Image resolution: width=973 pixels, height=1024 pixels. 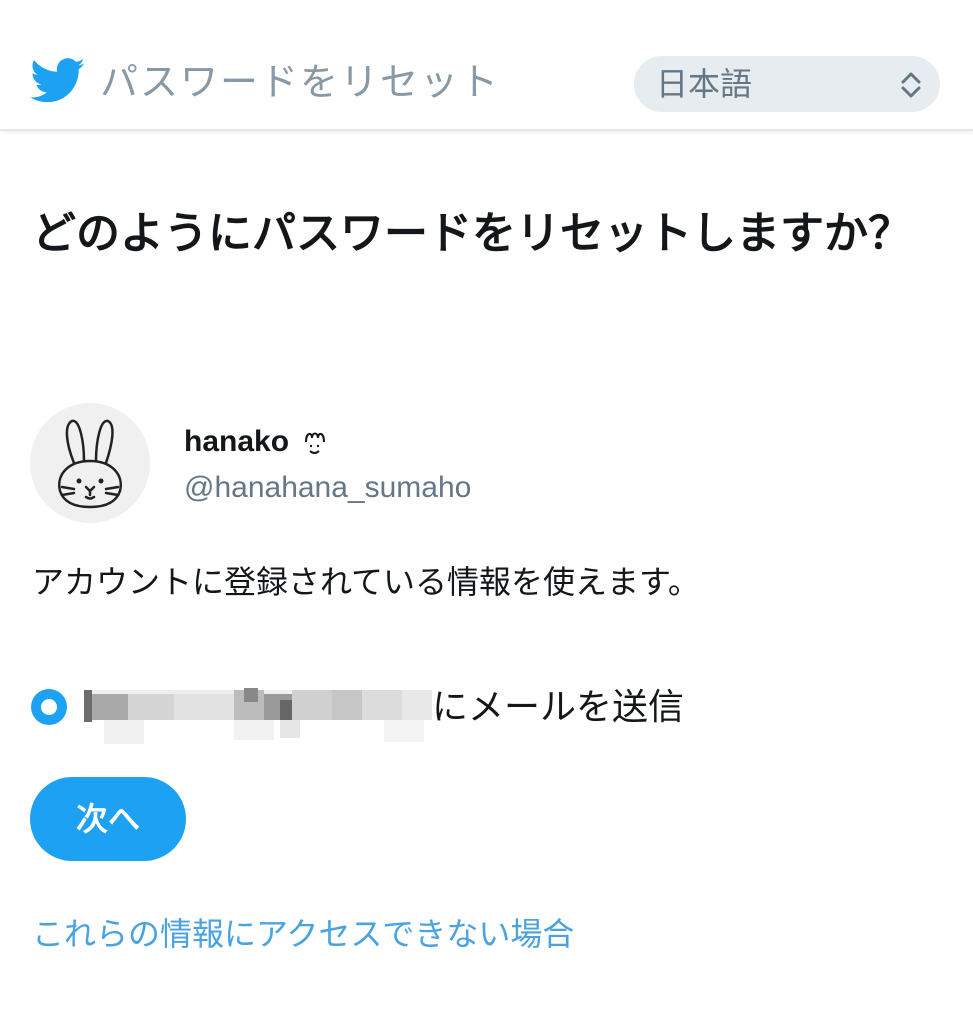 I want to click on cannot-access-info-link: これらの情報にアクセスできない場合, so click(x=303, y=934).